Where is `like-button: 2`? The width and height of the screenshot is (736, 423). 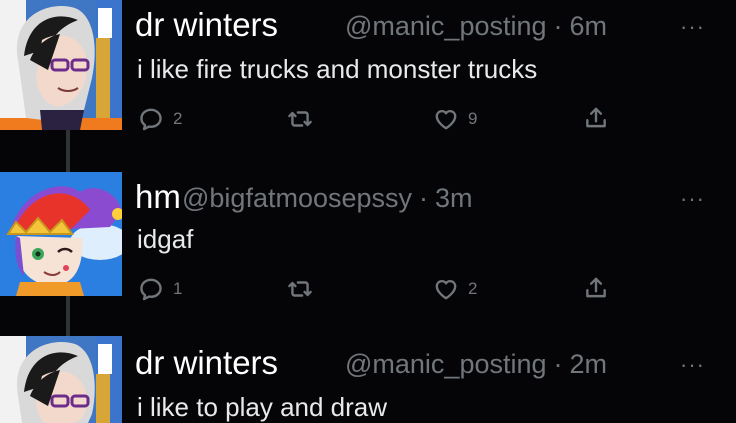
like-button: 2 is located at coordinates (455, 289).